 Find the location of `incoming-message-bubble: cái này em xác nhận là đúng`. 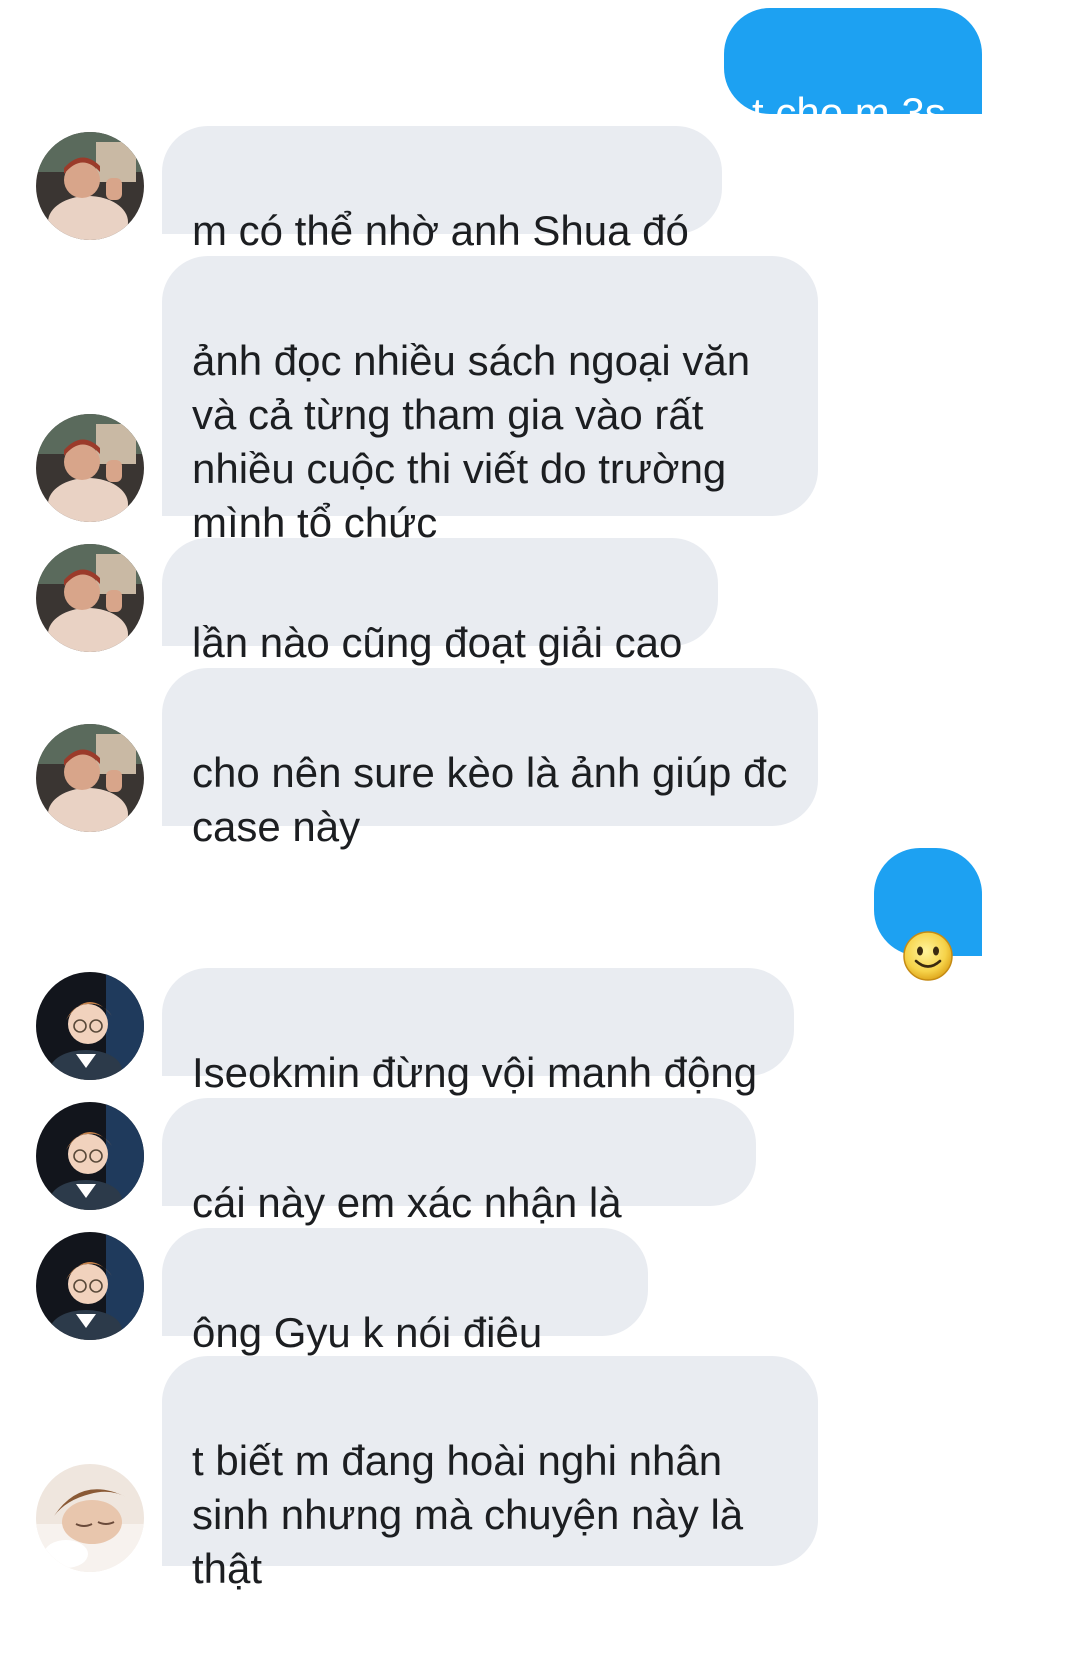

incoming-message-bubble: cái này em xác nhận là đúng is located at coordinates (459, 1189).